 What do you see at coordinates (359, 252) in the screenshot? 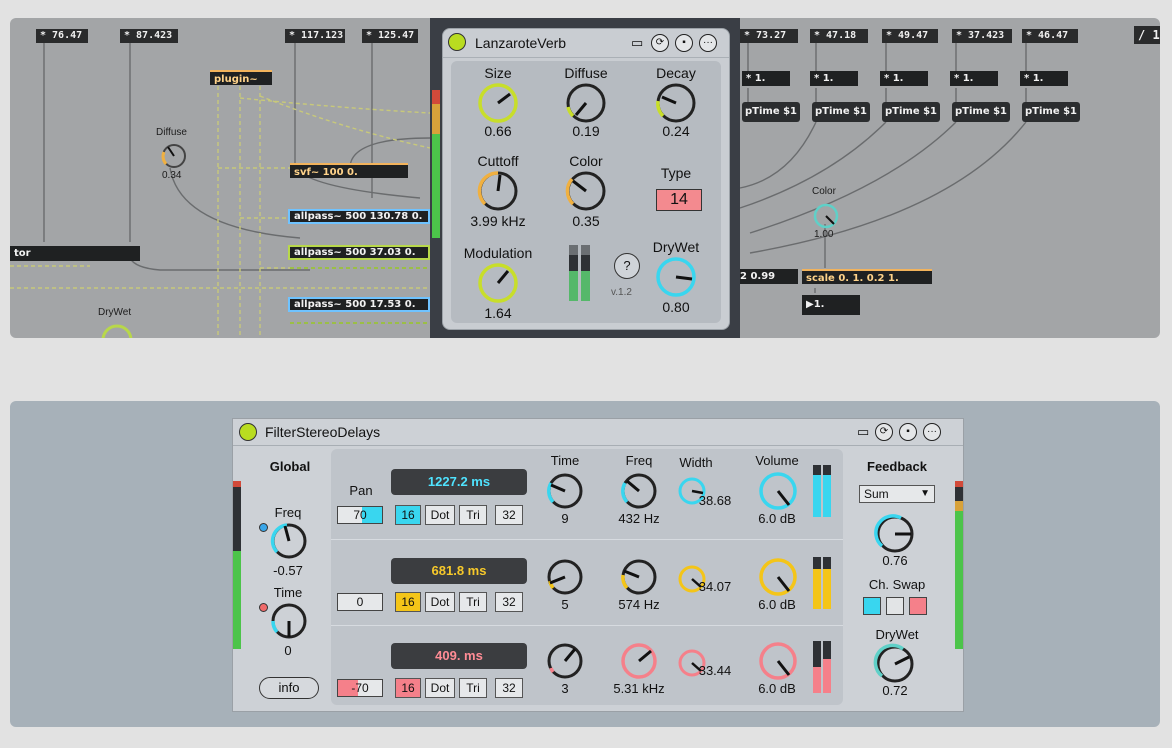
I see `allpass-object: allpass~ 500 37.03 0.` at bounding box center [359, 252].